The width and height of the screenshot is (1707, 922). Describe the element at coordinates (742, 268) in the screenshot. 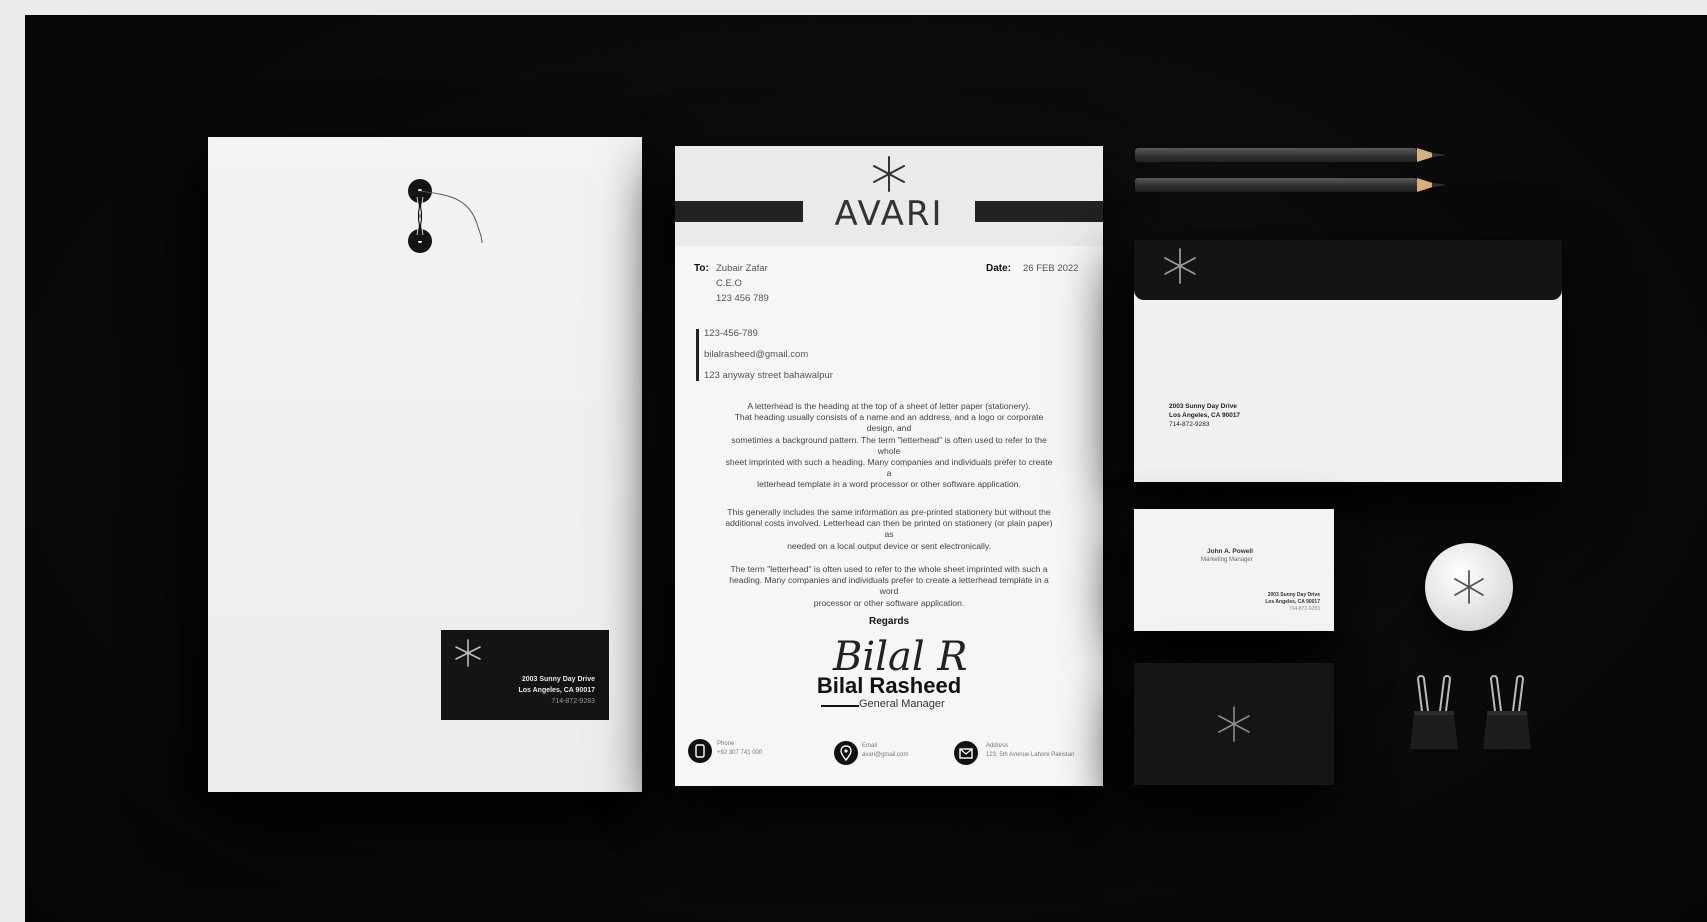

I see `to-name: Zubair Zafar` at that location.